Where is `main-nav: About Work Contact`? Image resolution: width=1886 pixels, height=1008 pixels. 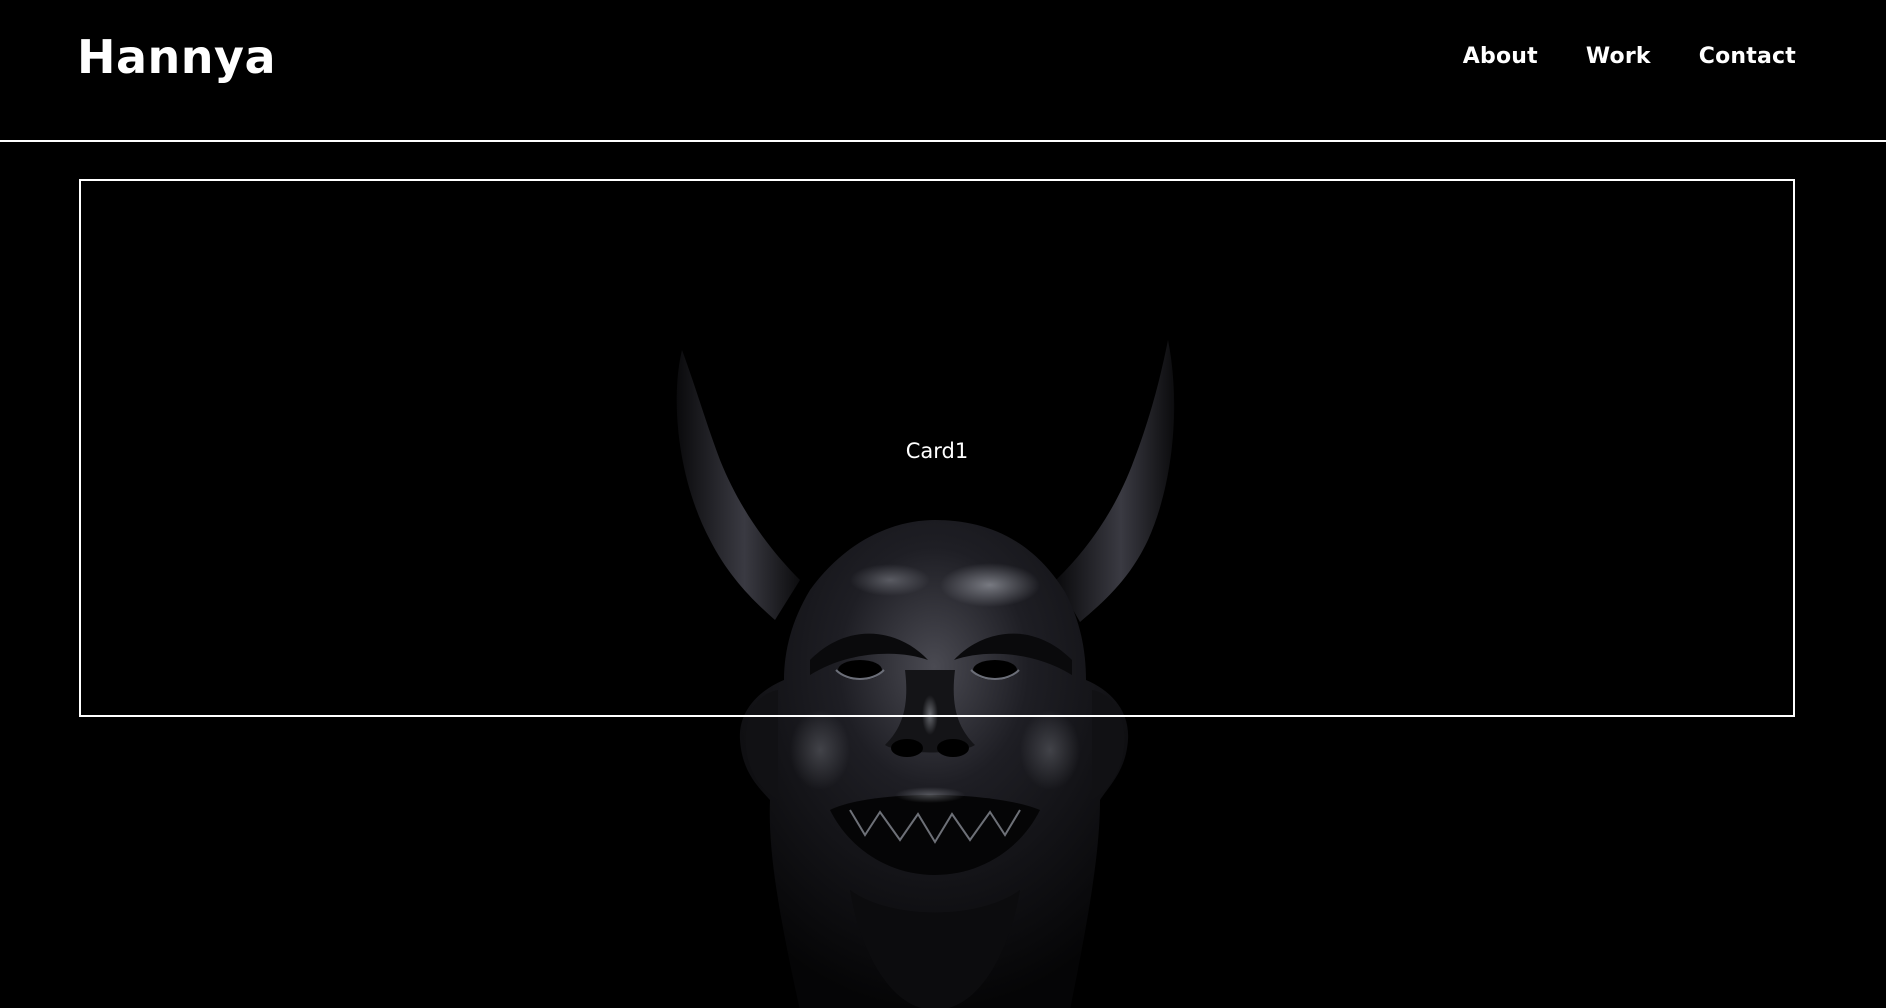 main-nav: About Work Contact is located at coordinates (1629, 56).